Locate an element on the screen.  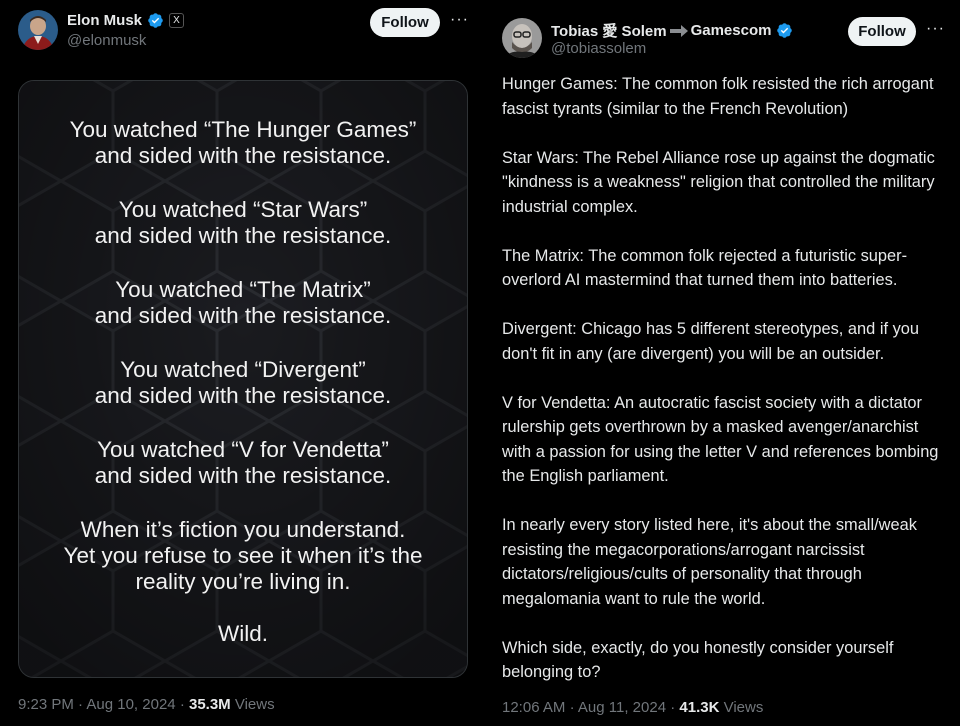
author-handle: @tobiassolem is located at coordinates (598, 48).